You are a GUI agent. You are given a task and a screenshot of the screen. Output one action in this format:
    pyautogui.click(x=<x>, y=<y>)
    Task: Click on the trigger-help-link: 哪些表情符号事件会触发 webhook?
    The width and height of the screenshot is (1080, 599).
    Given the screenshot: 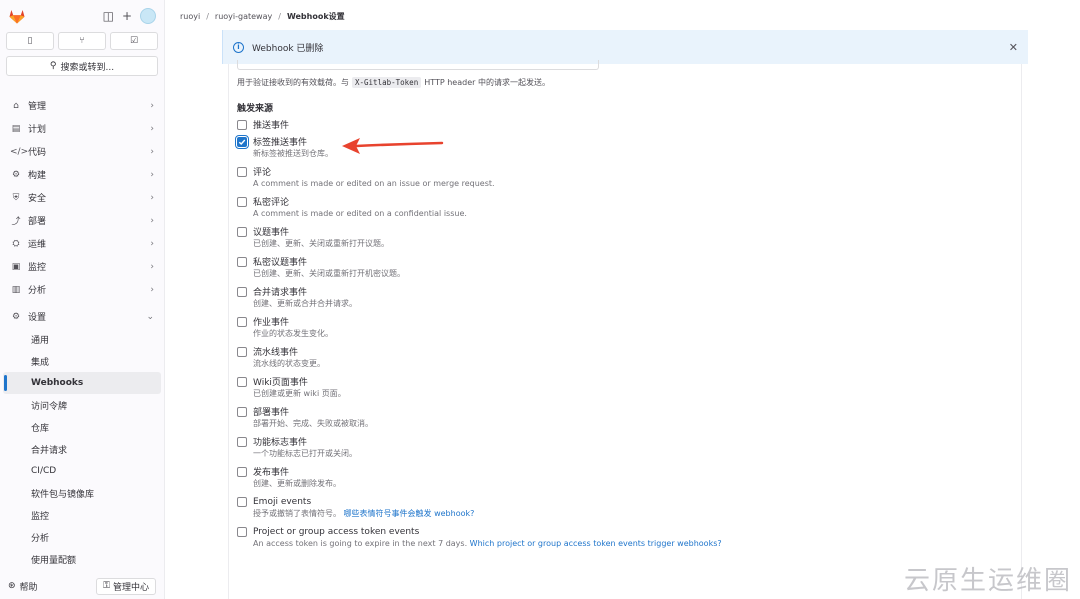 What is the action you would take?
    pyautogui.click(x=409, y=513)
    